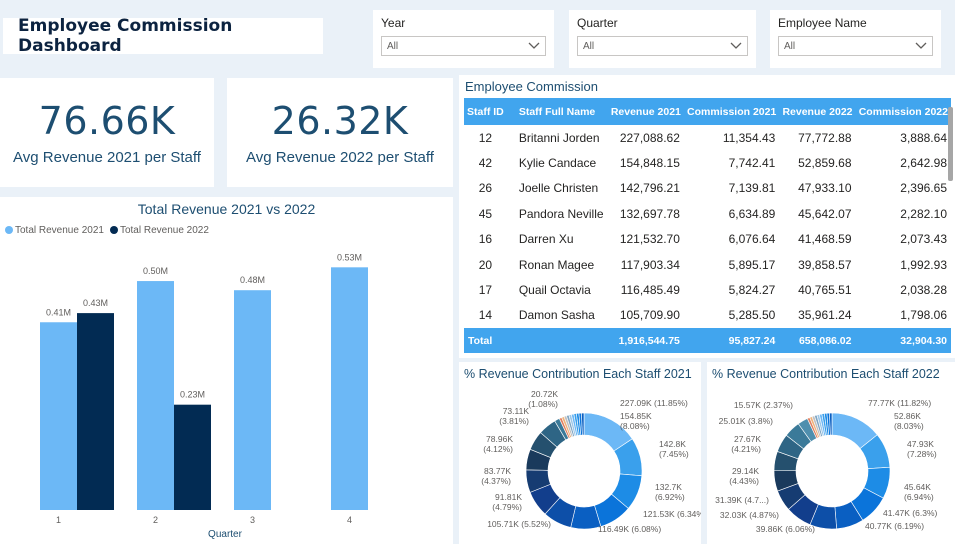 This screenshot has width=955, height=544. What do you see at coordinates (155, 395) in the screenshot?
I see `bar-total-revenue-2021-q2` at bounding box center [155, 395].